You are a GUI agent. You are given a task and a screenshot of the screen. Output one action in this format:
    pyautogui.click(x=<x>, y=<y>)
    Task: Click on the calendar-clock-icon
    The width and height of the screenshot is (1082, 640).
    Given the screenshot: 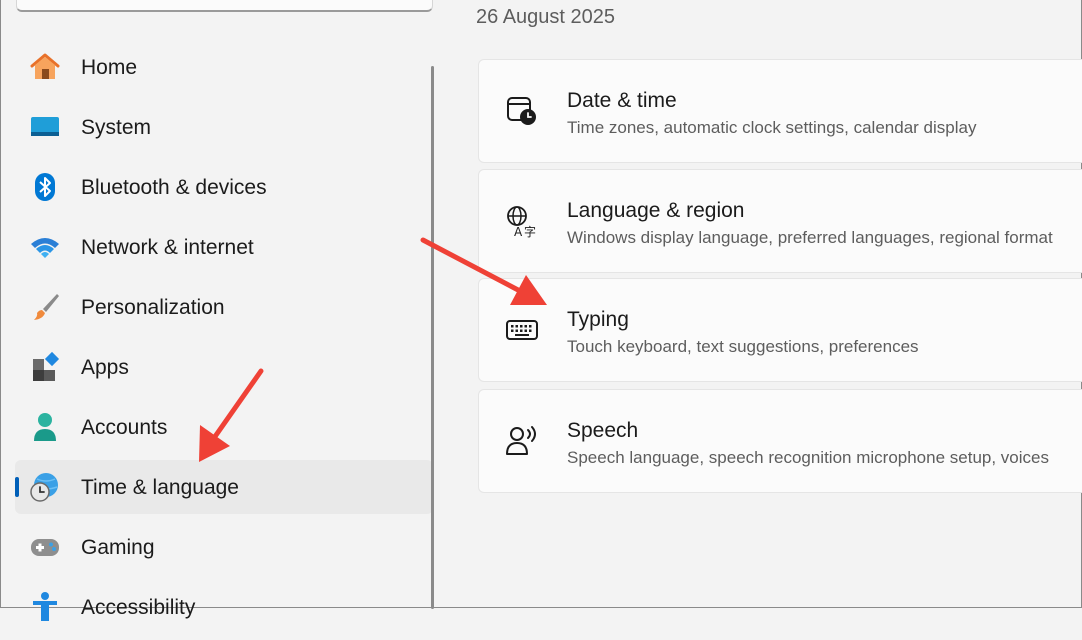 What is the action you would take?
    pyautogui.click(x=521, y=111)
    